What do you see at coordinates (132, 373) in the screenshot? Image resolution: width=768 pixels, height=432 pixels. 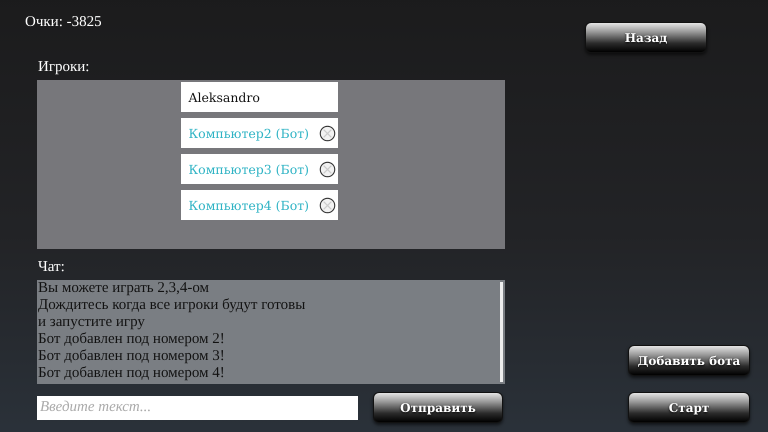 I see `chat-message: Бот добавлен под номером 4!` at bounding box center [132, 373].